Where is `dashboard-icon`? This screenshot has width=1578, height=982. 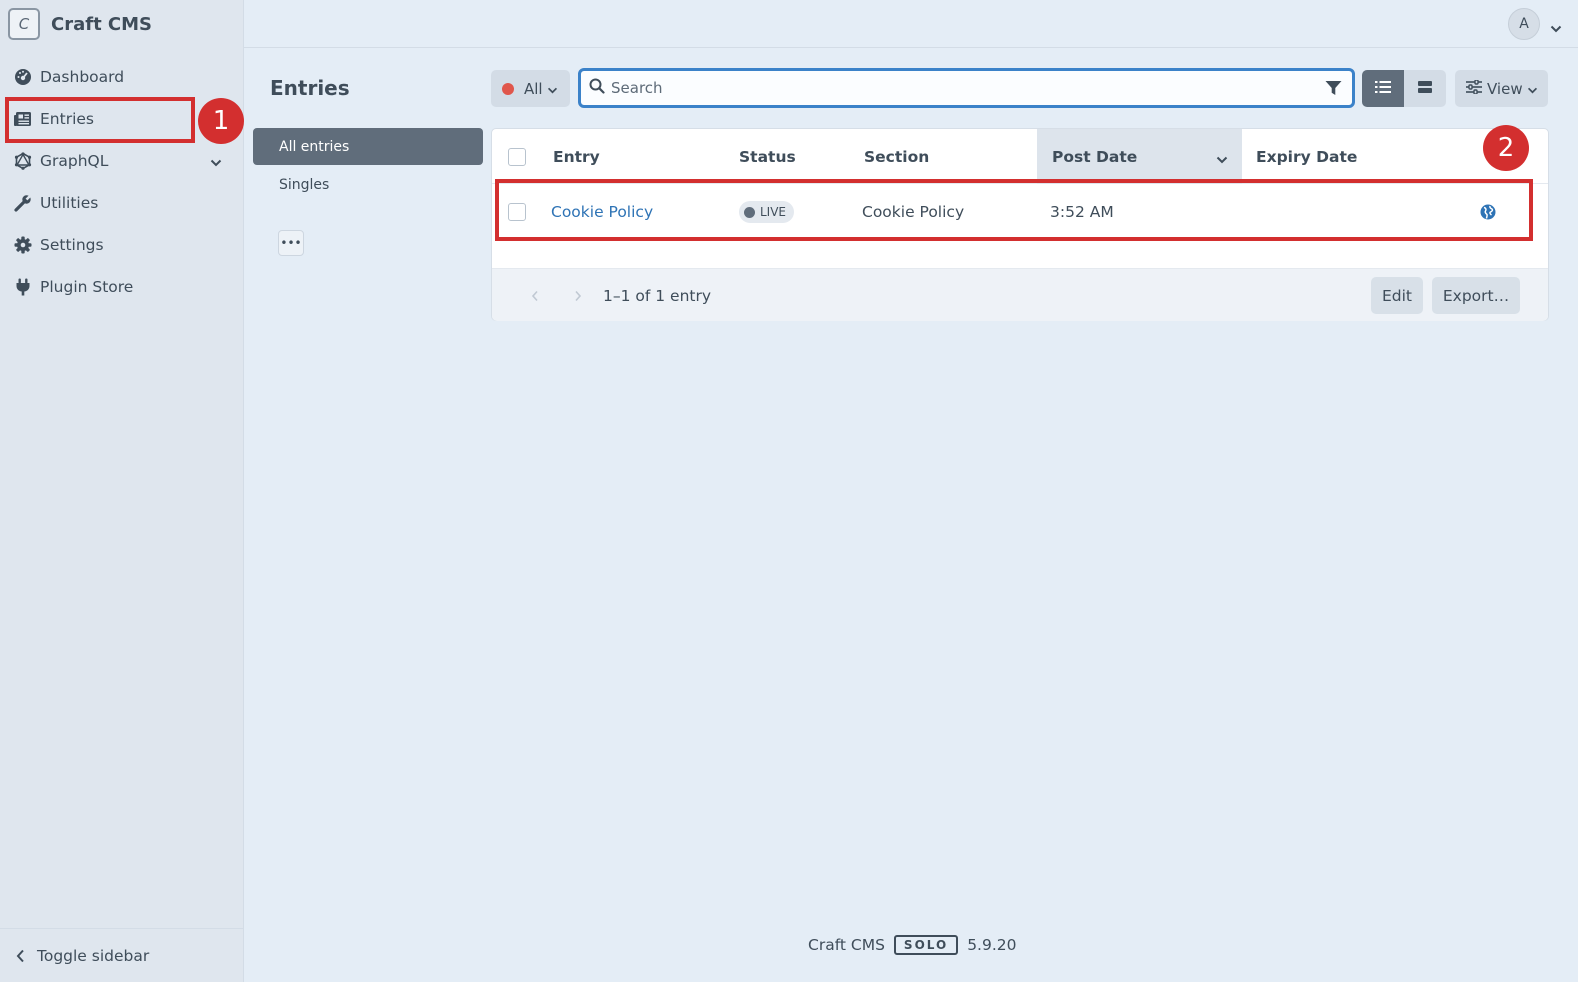
dashboard-icon is located at coordinates (23, 77).